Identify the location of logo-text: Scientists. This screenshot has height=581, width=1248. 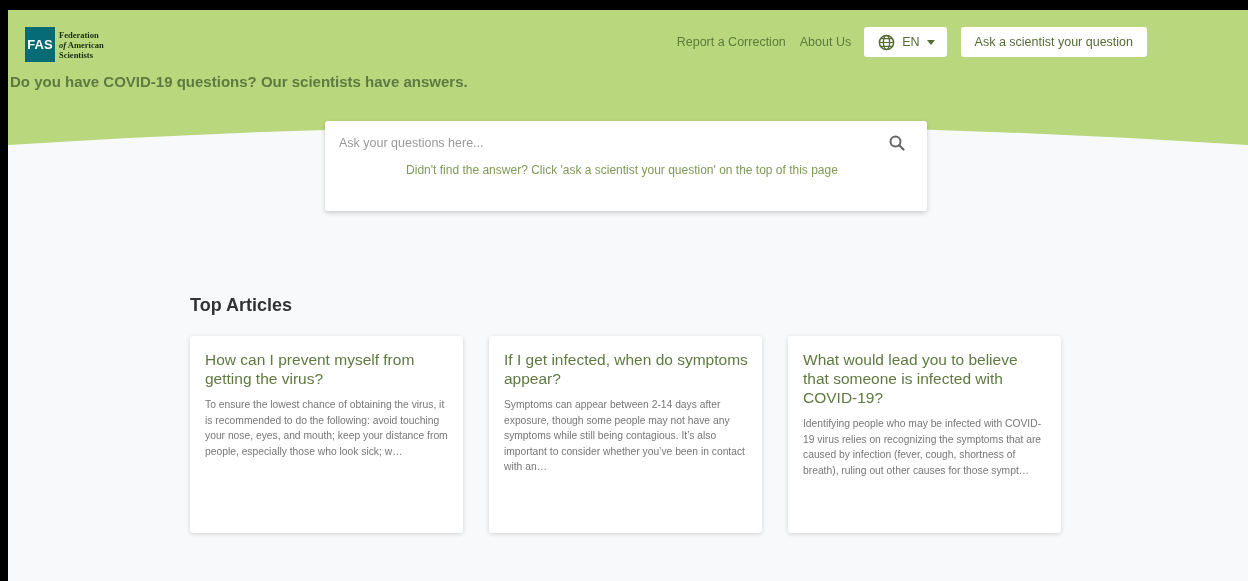
(81, 54).